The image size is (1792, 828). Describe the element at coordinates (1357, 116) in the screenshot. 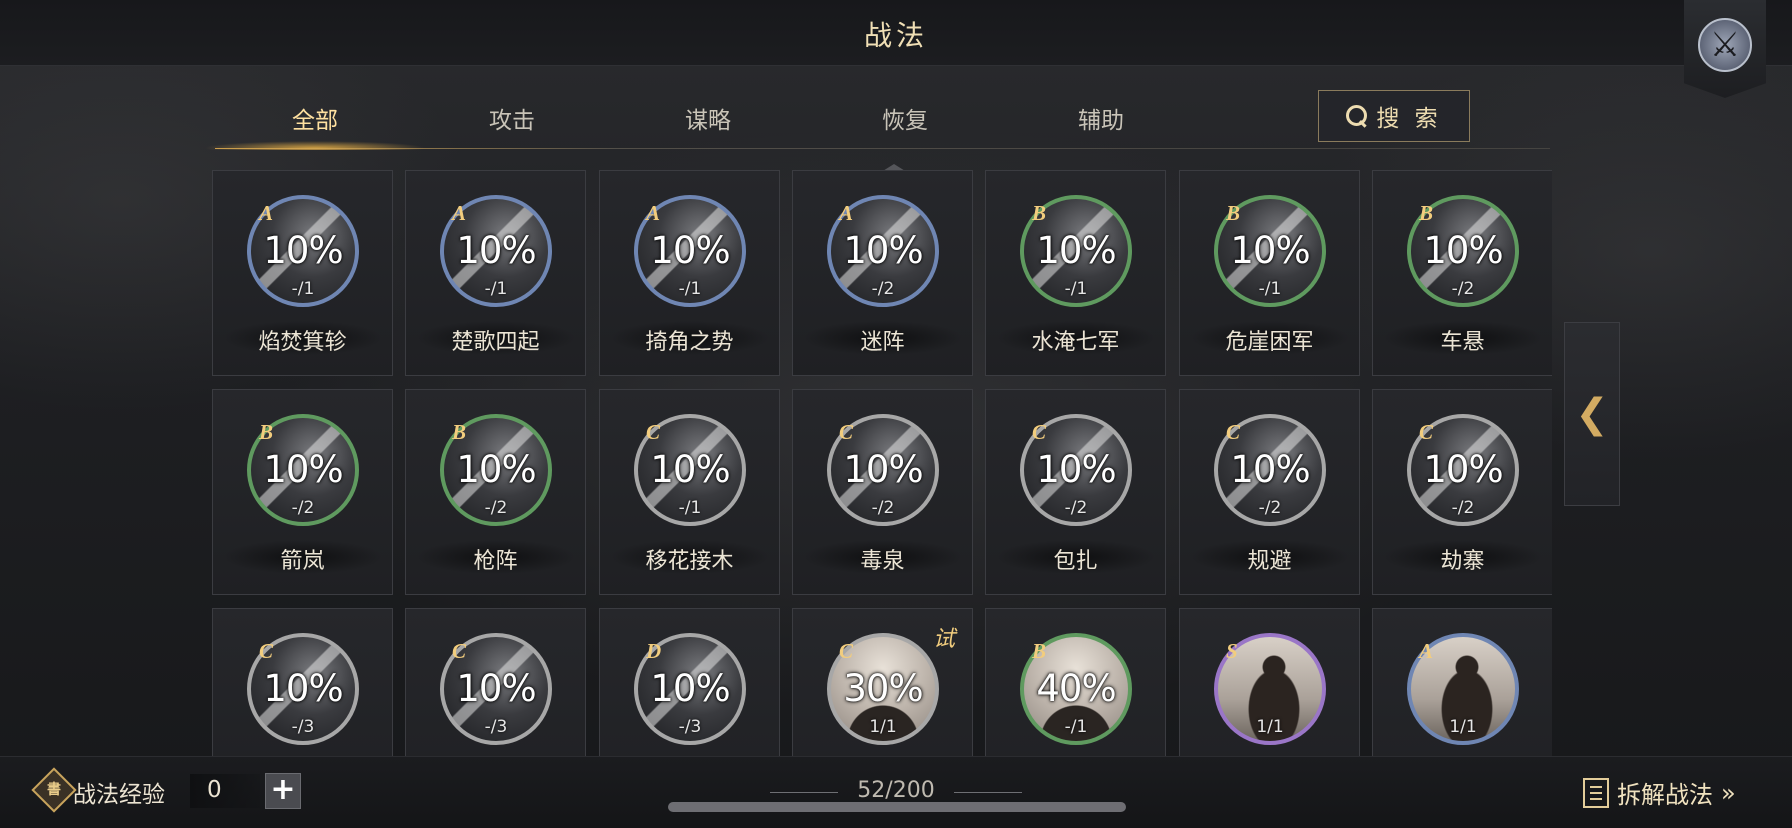

I see `search-icon` at that location.